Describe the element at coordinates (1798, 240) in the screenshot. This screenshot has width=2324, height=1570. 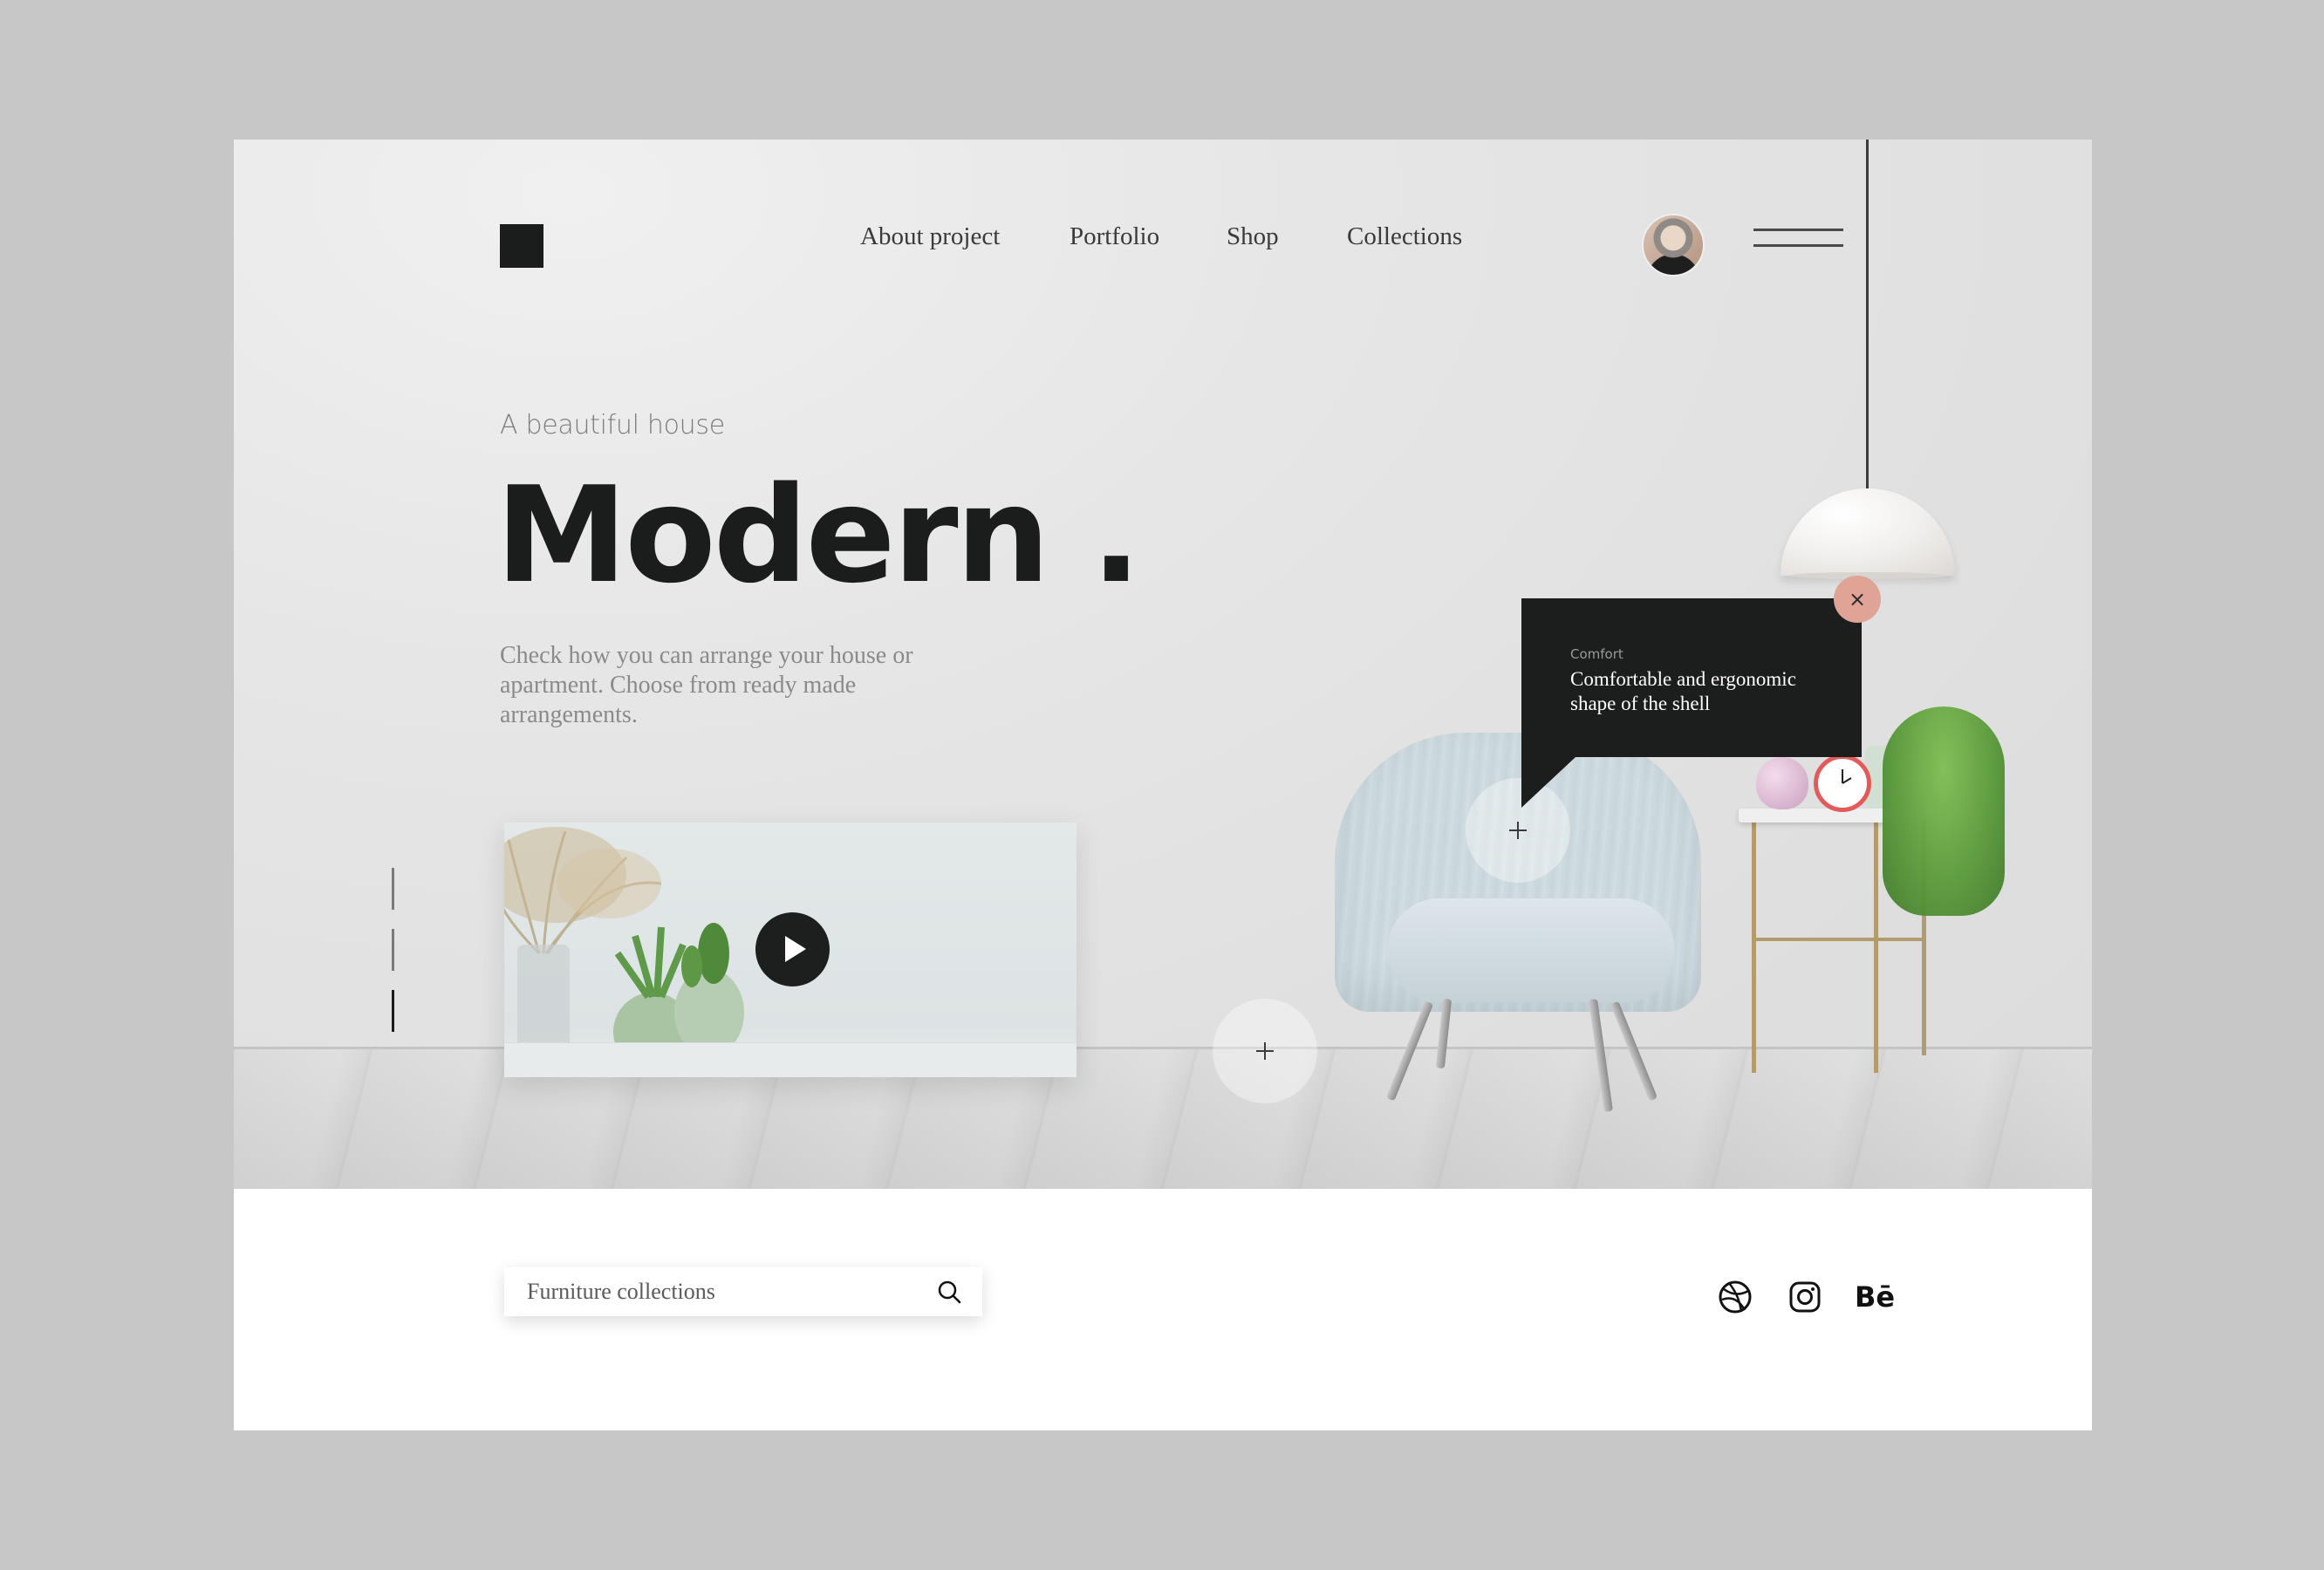
I see `hamburger-menu-icon` at that location.